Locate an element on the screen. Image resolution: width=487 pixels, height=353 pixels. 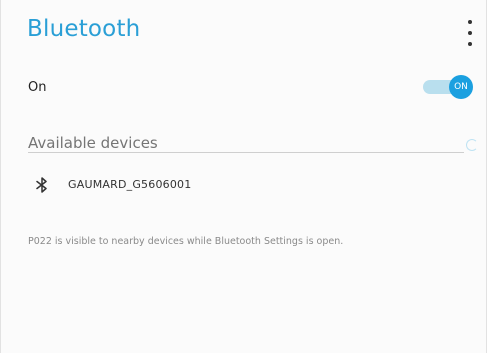
progress-spinner-icon is located at coordinates (472, 145).